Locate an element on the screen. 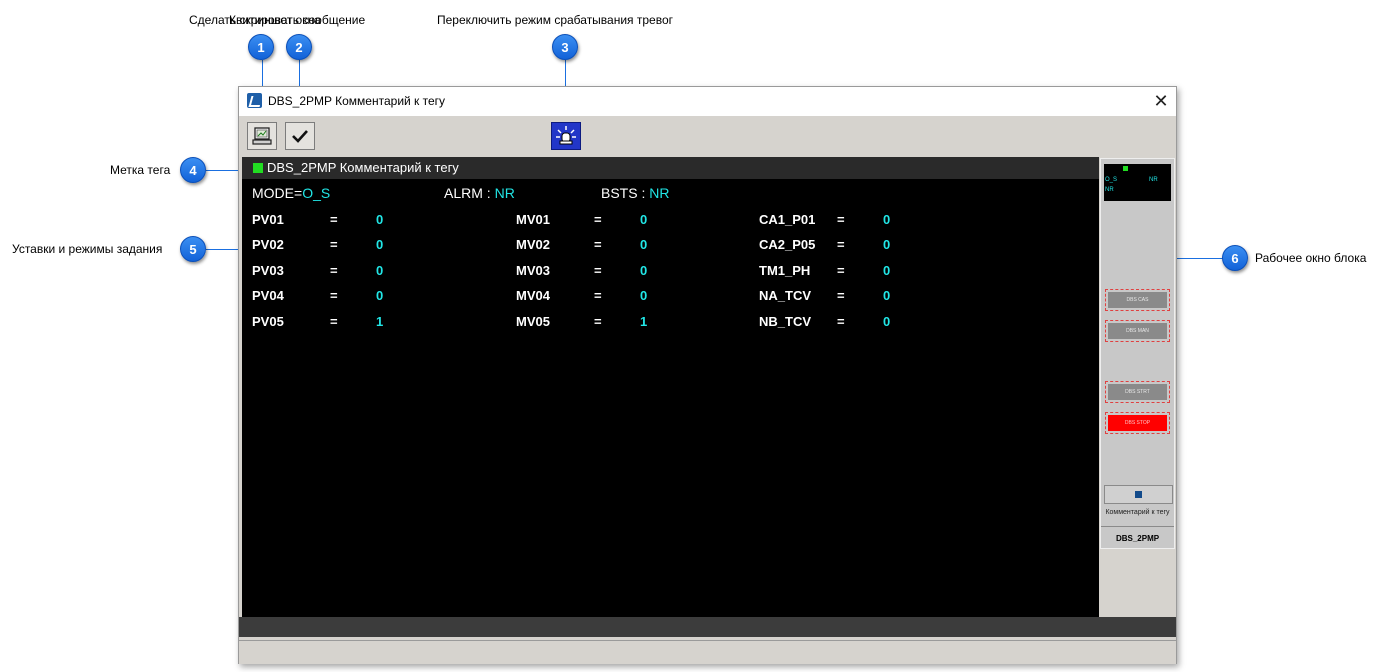  mode-label: MODE= is located at coordinates (277, 193).